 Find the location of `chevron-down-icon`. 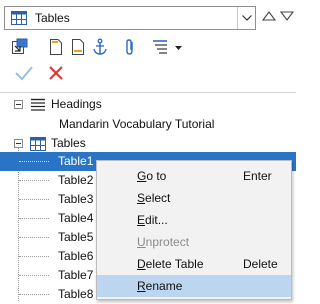

chevron-down-icon is located at coordinates (246, 18).